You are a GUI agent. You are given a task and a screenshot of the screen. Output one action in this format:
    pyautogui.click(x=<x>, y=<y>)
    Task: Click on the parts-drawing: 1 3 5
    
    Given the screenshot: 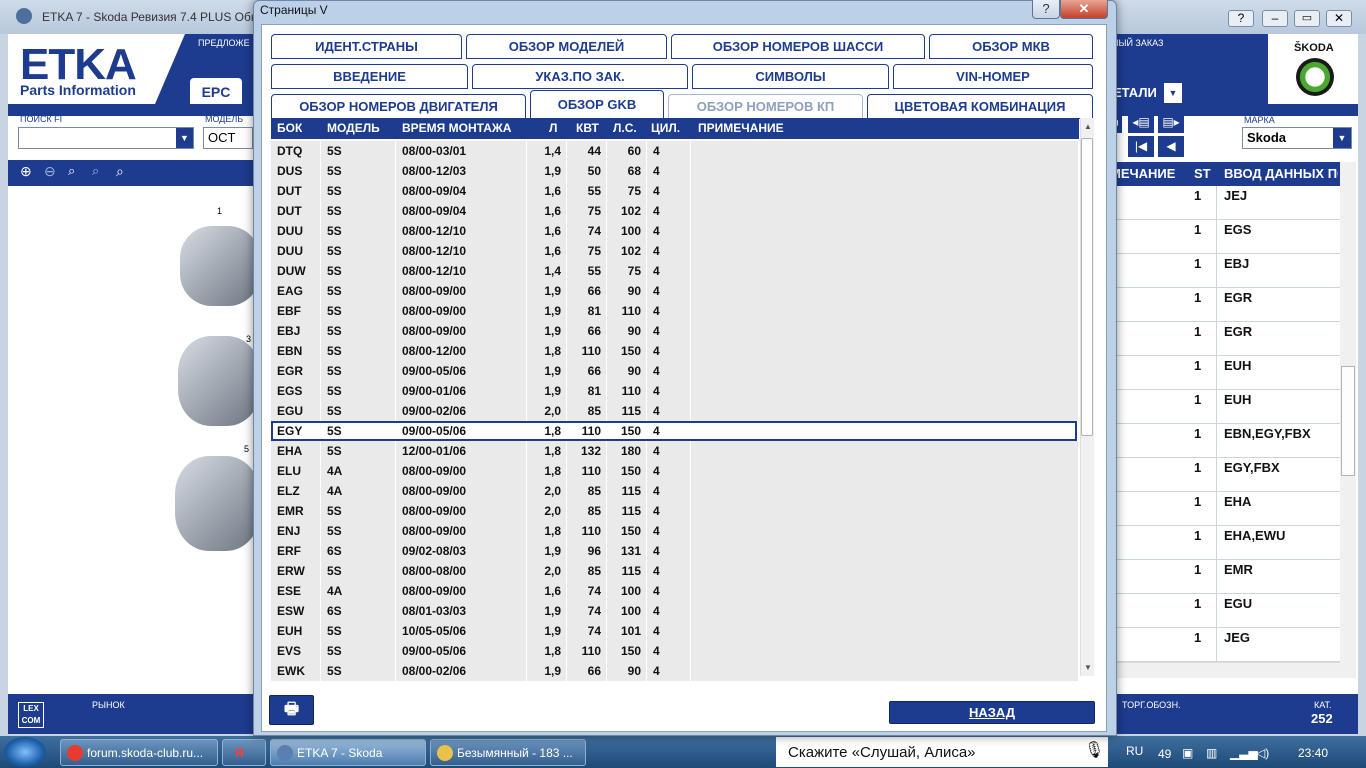 What is the action you would take?
    pyautogui.click(x=135, y=440)
    